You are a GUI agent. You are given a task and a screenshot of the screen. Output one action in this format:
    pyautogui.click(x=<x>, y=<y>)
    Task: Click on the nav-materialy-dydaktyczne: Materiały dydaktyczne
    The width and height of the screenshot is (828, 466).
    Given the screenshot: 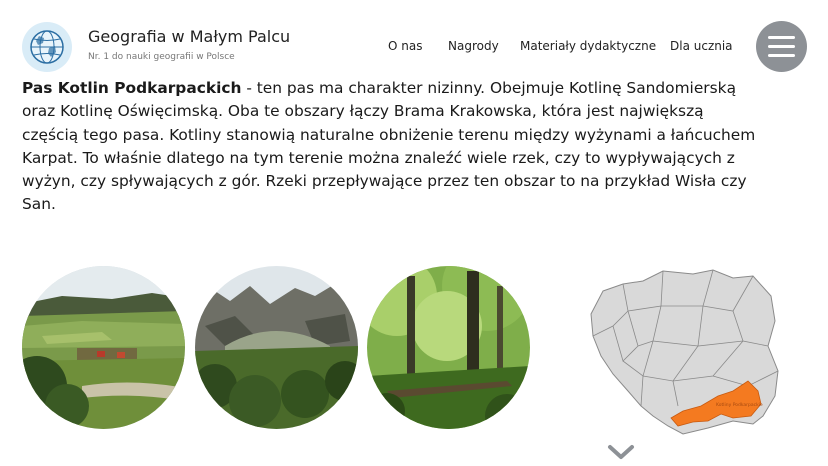 What is the action you would take?
    pyautogui.click(x=588, y=46)
    